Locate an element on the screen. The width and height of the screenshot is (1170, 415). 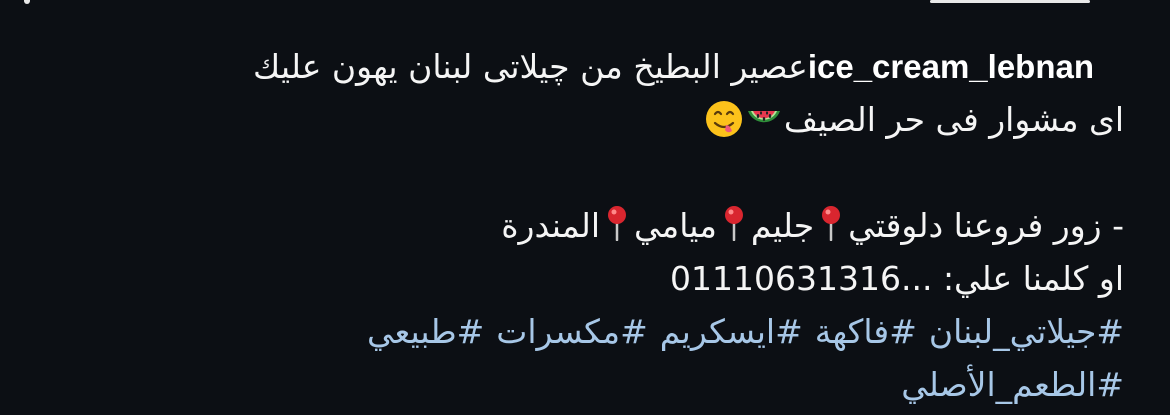
hashtags-line-1: #جيلاتي_لبنان #فاكهة #ايسكريم #مكسرات #طبيعي is located at coordinates (584, 331).